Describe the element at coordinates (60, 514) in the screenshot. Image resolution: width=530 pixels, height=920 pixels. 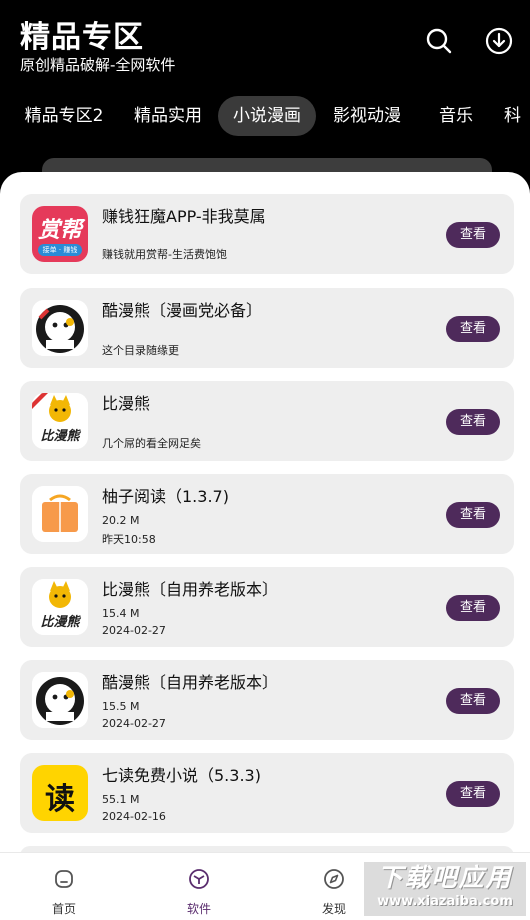
I see `youzi-book-icon` at that location.